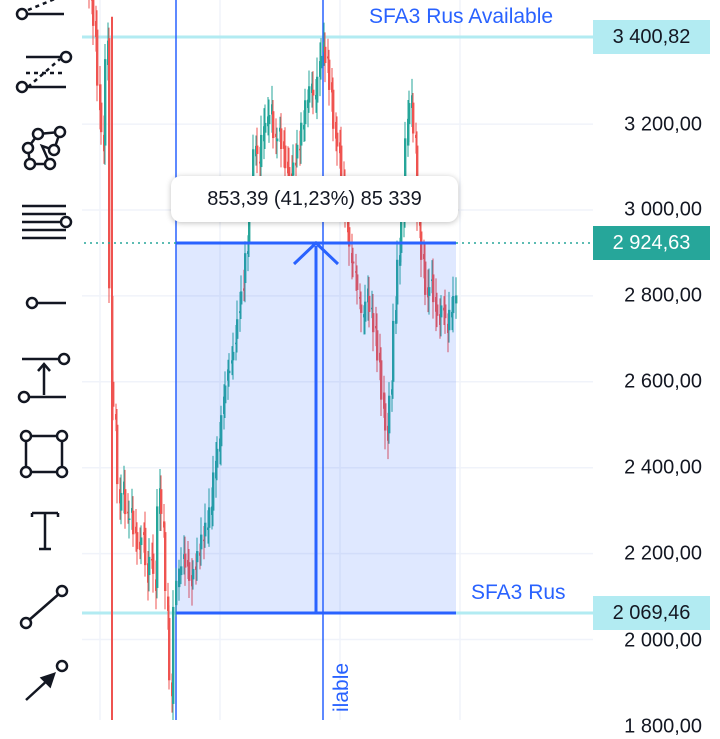 Image resolution: width=720 pixels, height=739 pixels. Describe the element at coordinates (663, 209) in the screenshot. I see `price-tick: 3 000,00` at that location.